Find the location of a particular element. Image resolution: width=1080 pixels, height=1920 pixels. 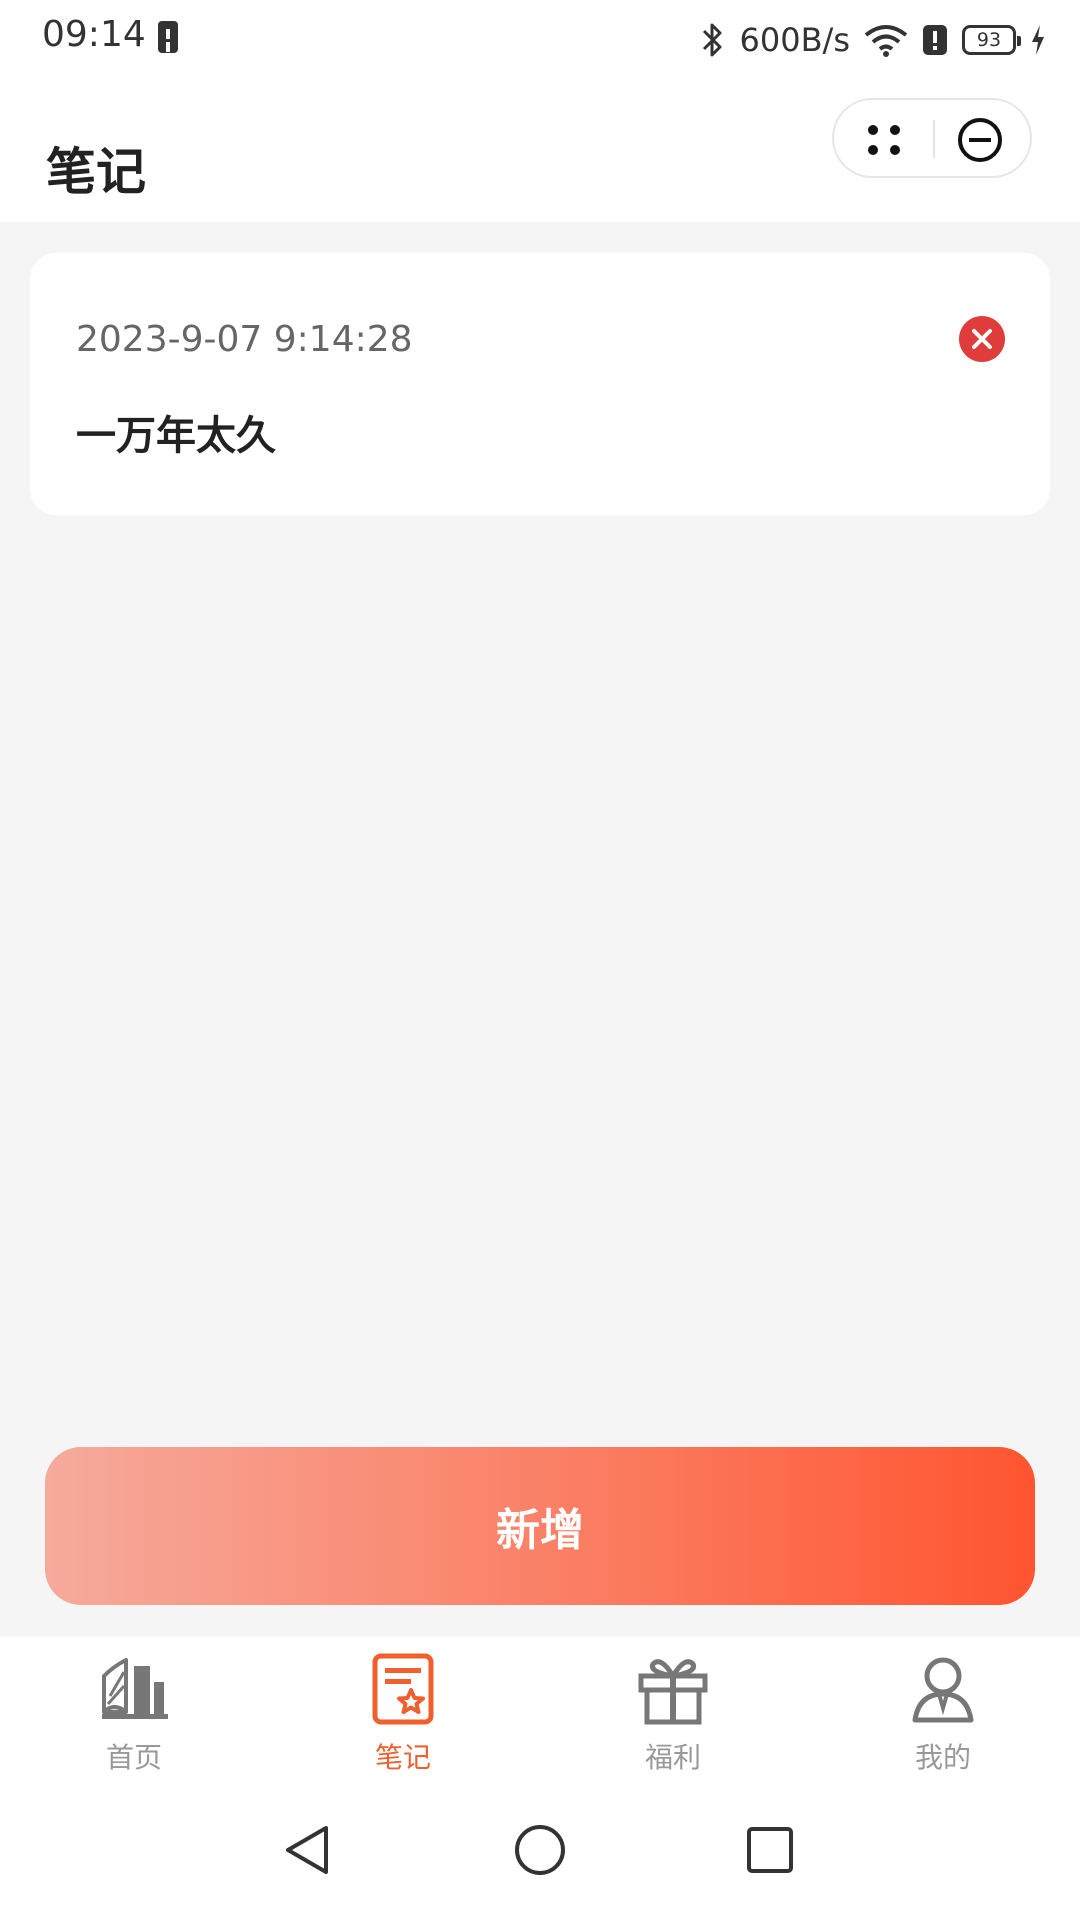

status-indicators: 600B/s 93 is located at coordinates (873, 40).